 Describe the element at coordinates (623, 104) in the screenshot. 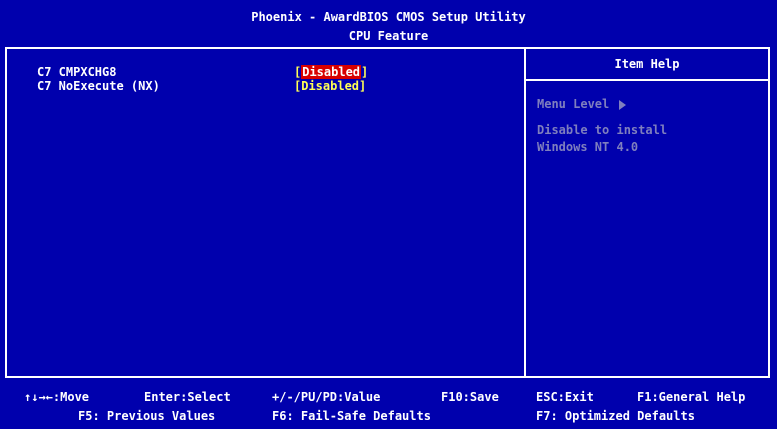

I see `triangle-right-icon` at that location.